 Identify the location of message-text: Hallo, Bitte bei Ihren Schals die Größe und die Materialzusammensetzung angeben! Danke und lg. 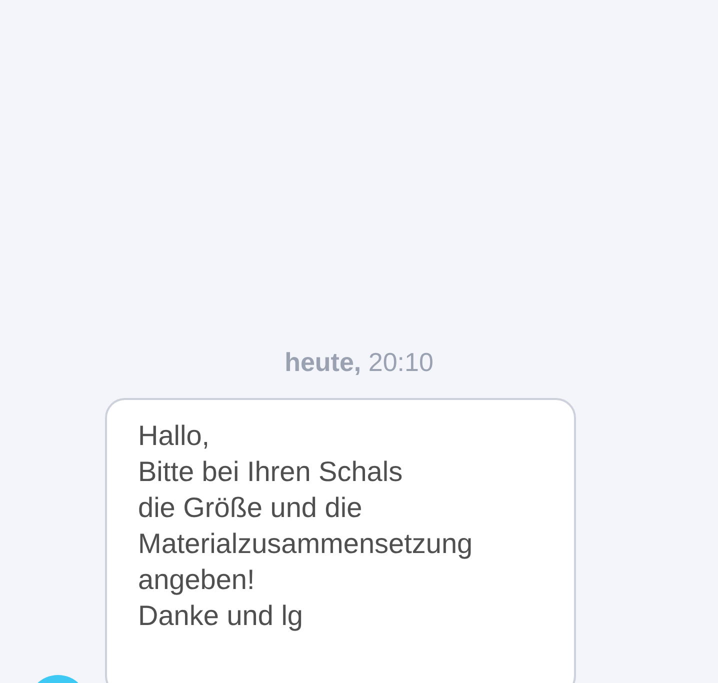
(306, 526).